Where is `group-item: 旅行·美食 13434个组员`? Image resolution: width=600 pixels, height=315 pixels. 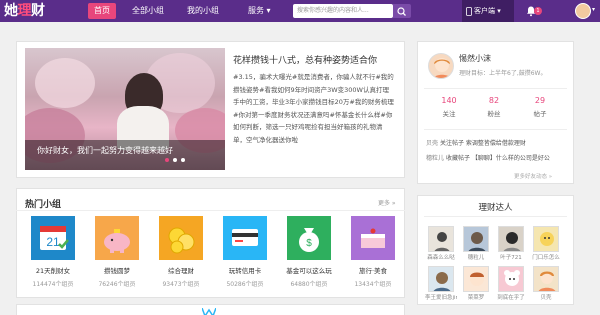
group-item: 旅行·美食 13434个组员 is located at coordinates (373, 256).